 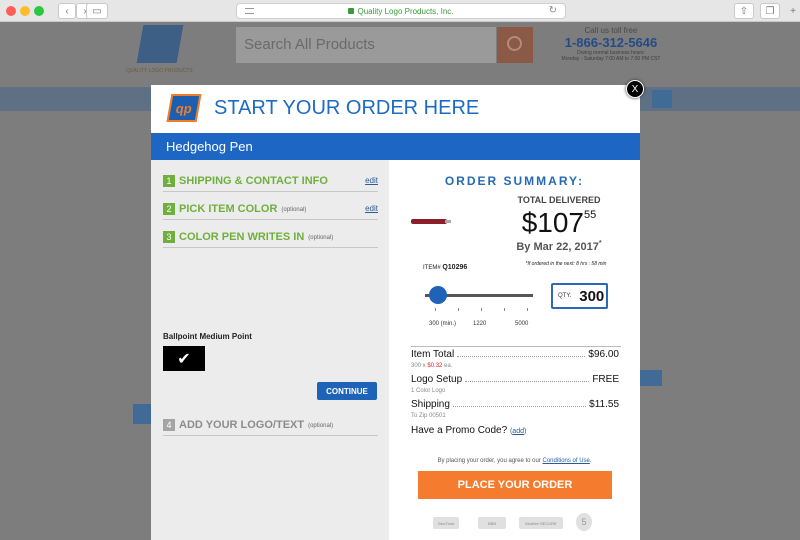 I want to click on step-number: 4, so click(x=169, y=424).